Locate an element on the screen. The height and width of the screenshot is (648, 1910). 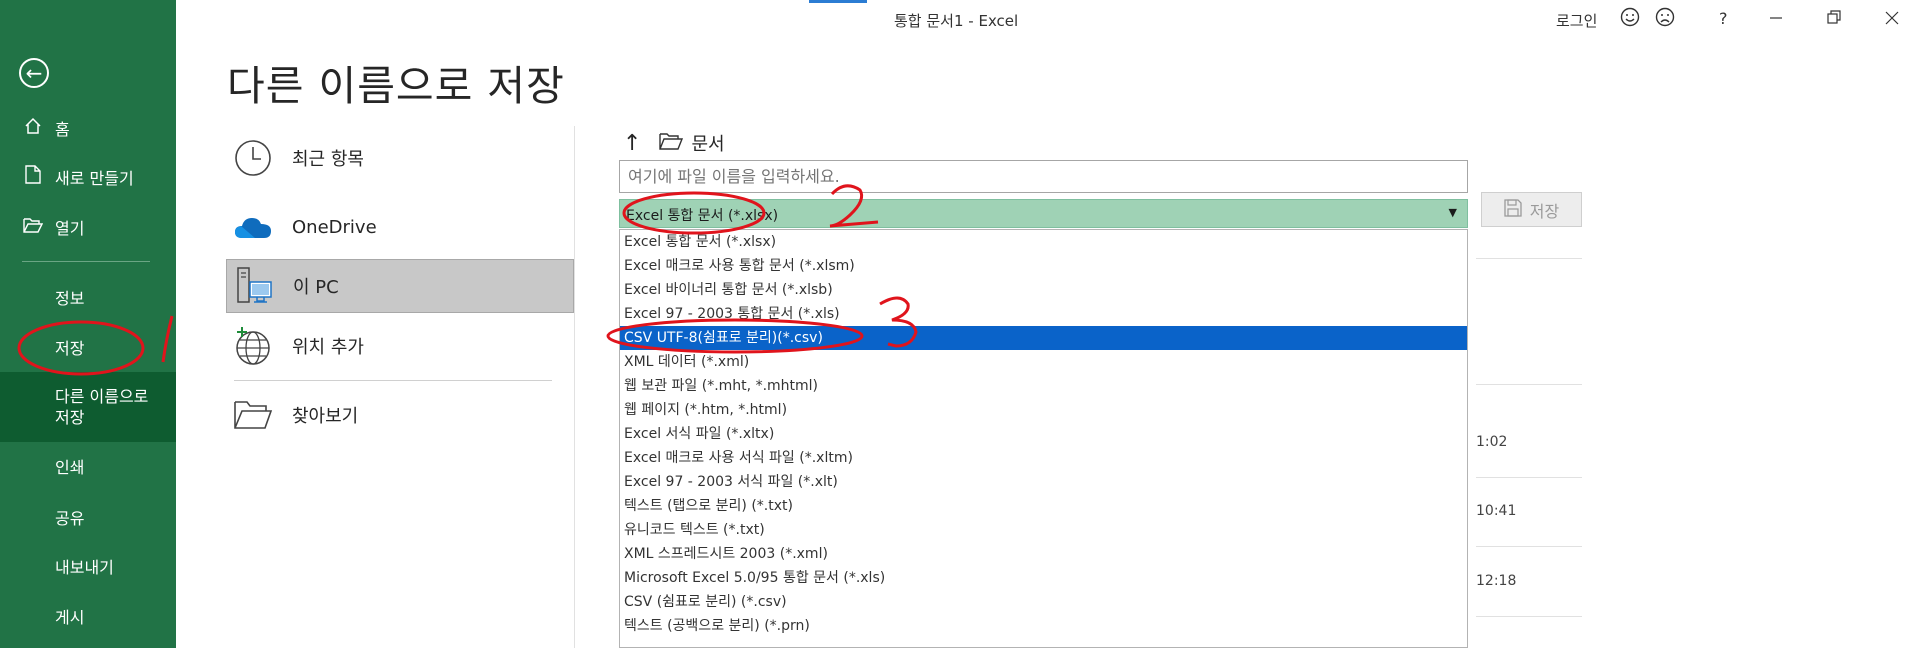
location-browse: 찾아보기 is located at coordinates (400, 415).